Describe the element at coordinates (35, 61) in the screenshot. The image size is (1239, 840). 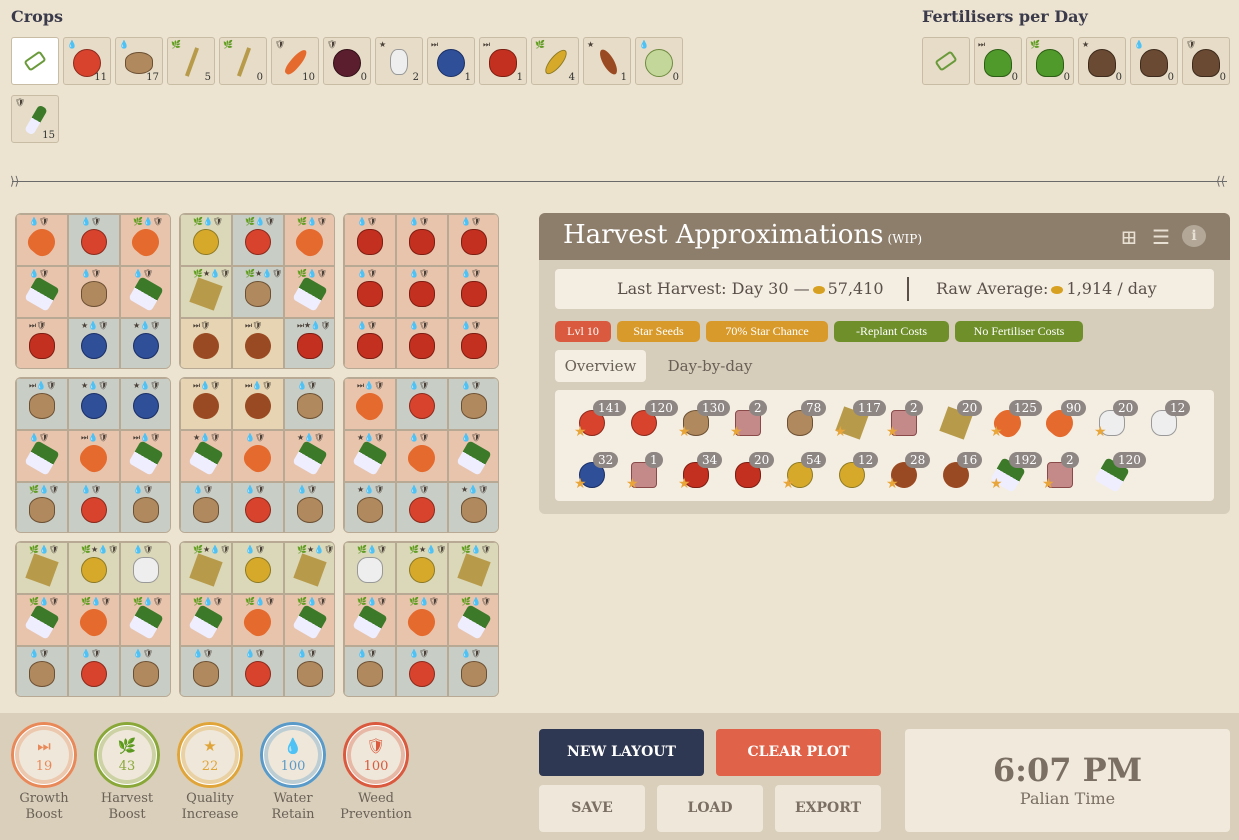
I see `crop-slot-eraser` at that location.